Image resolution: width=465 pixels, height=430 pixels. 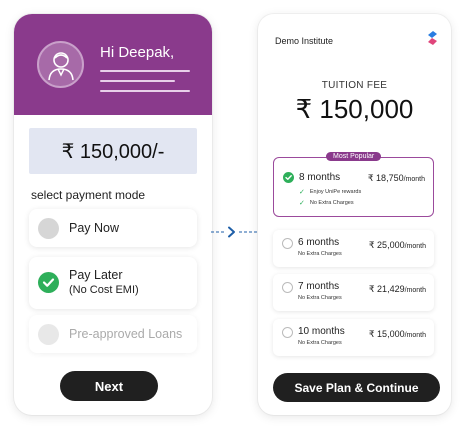 What do you see at coordinates (335, 192) in the screenshot?
I see `benefit-text: Enjoy UniPe rewards` at bounding box center [335, 192].